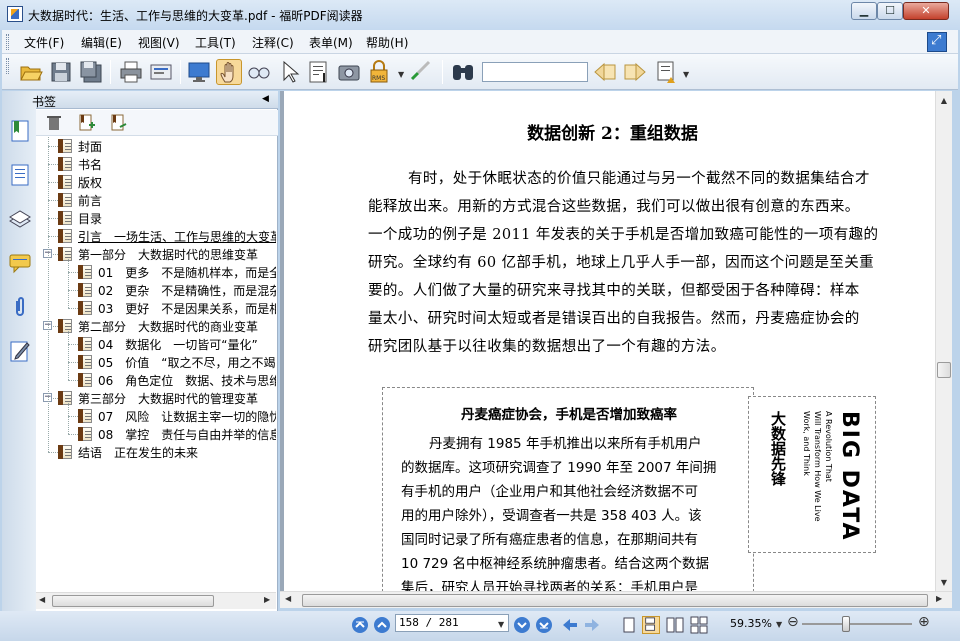 This screenshot has width=960, height=641. What do you see at coordinates (215, 42) in the screenshot?
I see `menu-tools: 工具(T)` at bounding box center [215, 42].